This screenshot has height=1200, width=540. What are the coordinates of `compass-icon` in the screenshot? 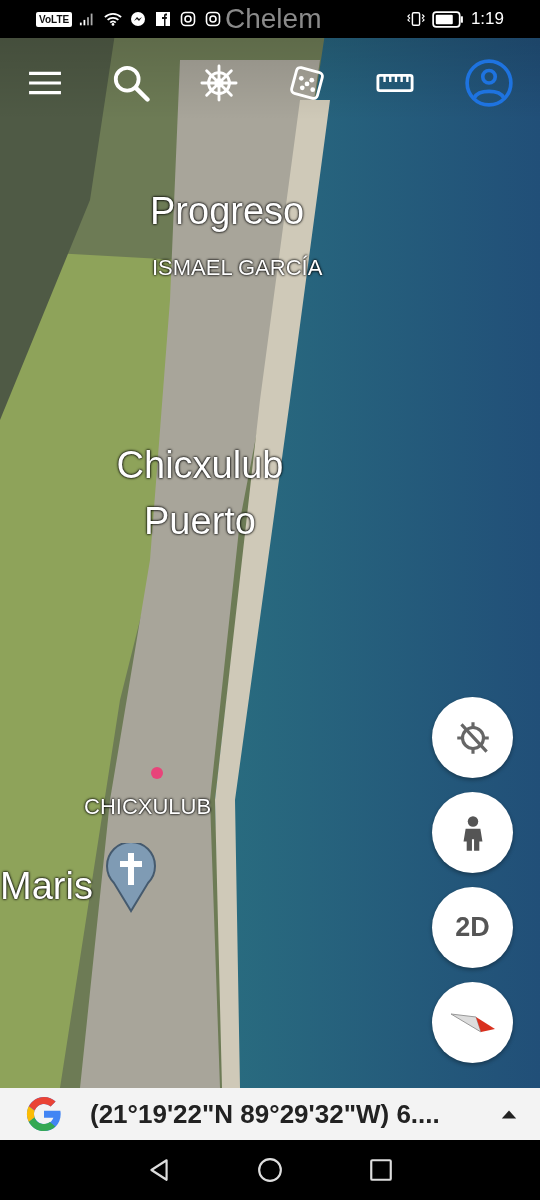 It's located at (472, 1022).